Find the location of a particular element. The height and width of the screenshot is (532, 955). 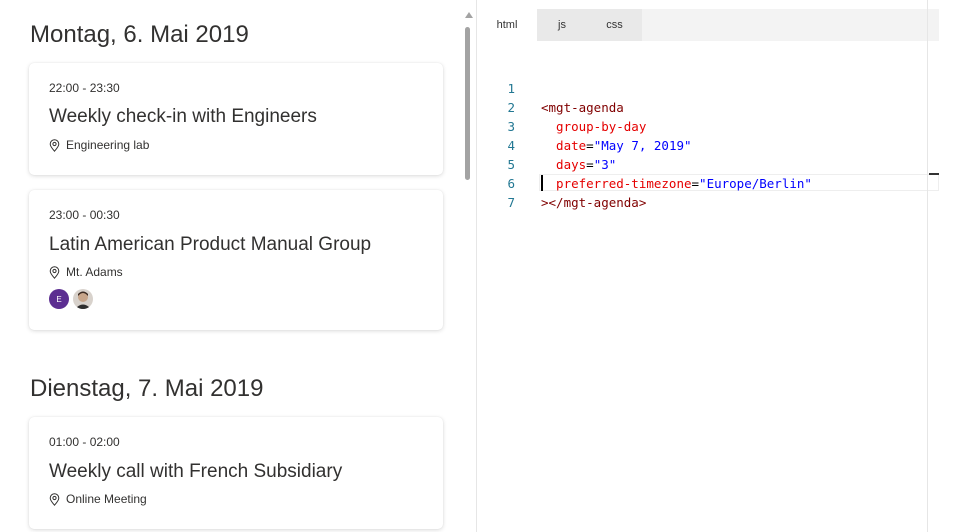

line-content: ></mgt-agenda> is located at coordinates (593, 202).